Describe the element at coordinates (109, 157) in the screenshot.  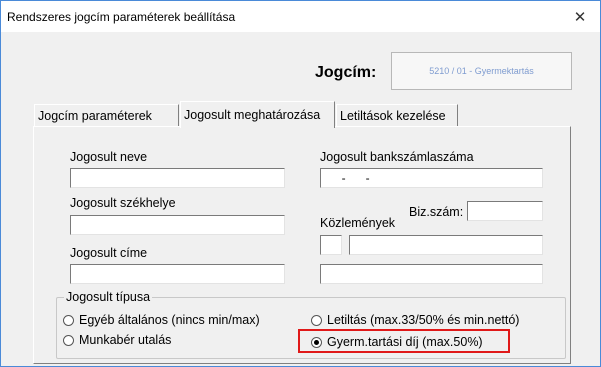
I see `name-label: Jogosult neve` at that location.